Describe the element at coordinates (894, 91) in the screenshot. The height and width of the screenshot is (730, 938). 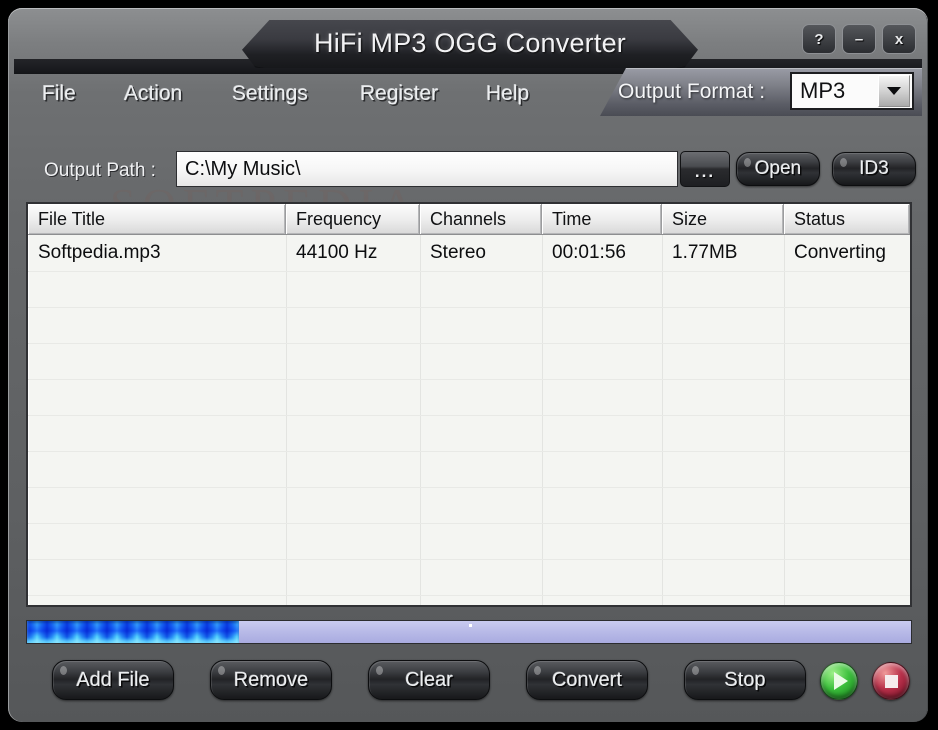
I see `chevron-down-icon` at that location.